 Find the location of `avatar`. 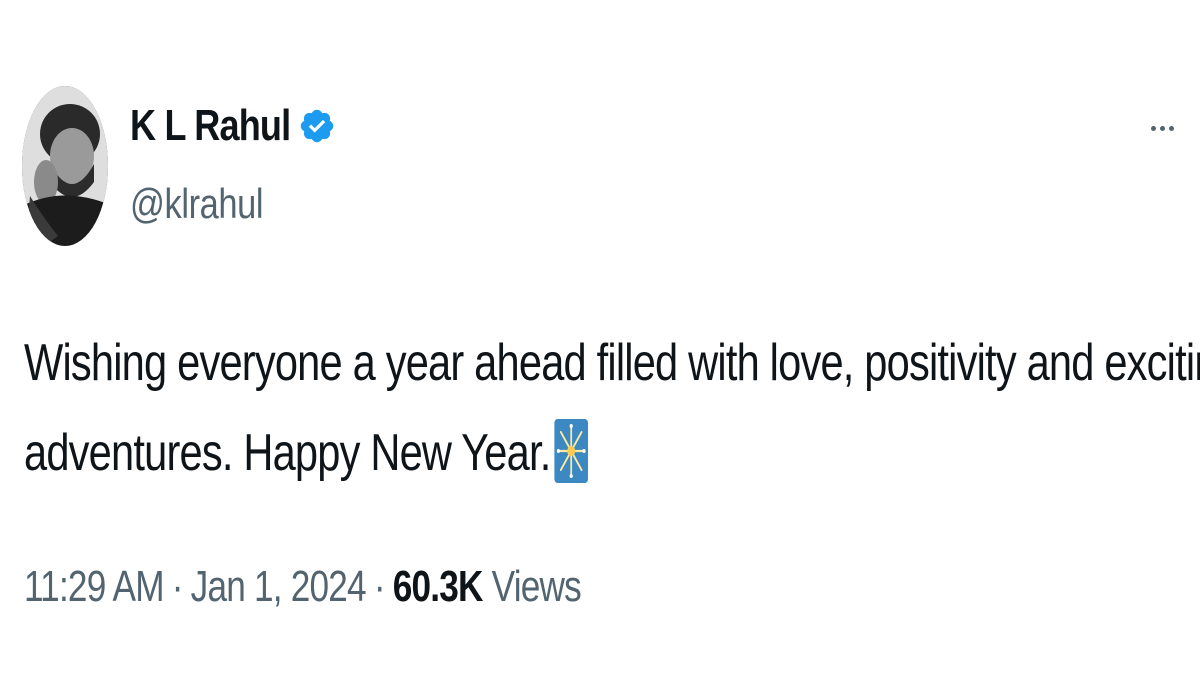

avatar is located at coordinates (65, 166).